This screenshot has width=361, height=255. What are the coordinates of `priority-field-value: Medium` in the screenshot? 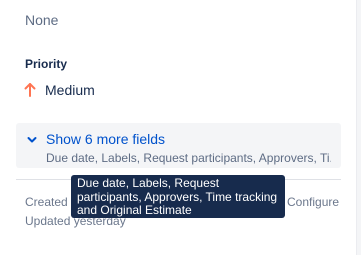 It's located at (59, 90).